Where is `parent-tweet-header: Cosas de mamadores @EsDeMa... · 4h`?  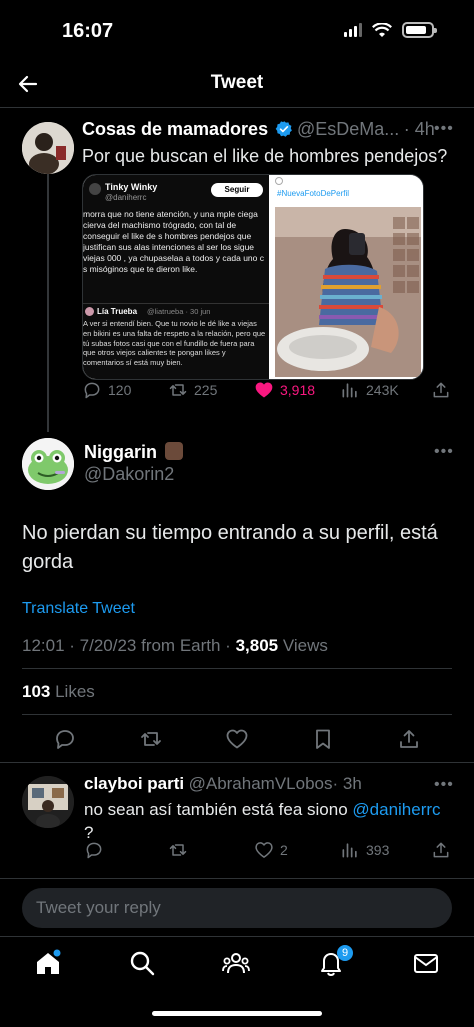
parent-tweet-header: Cosas de mamadores @EsDeMa... · 4h is located at coordinates (258, 129).